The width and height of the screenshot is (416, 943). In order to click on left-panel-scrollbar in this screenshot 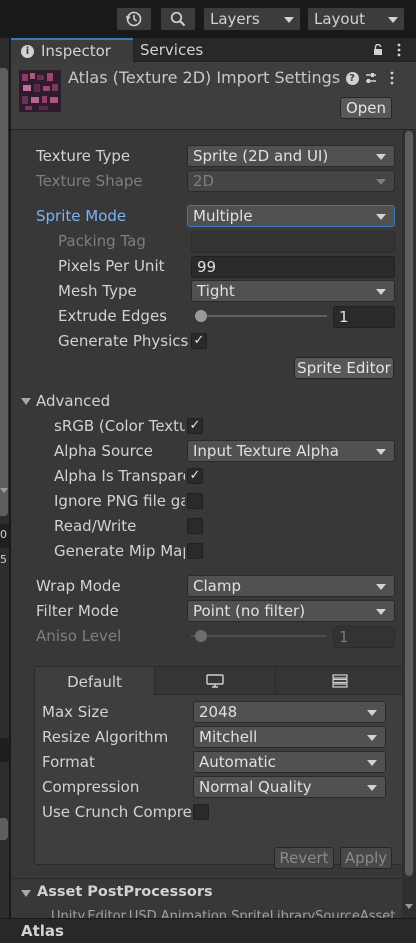, I will do `click(4, 292)`.